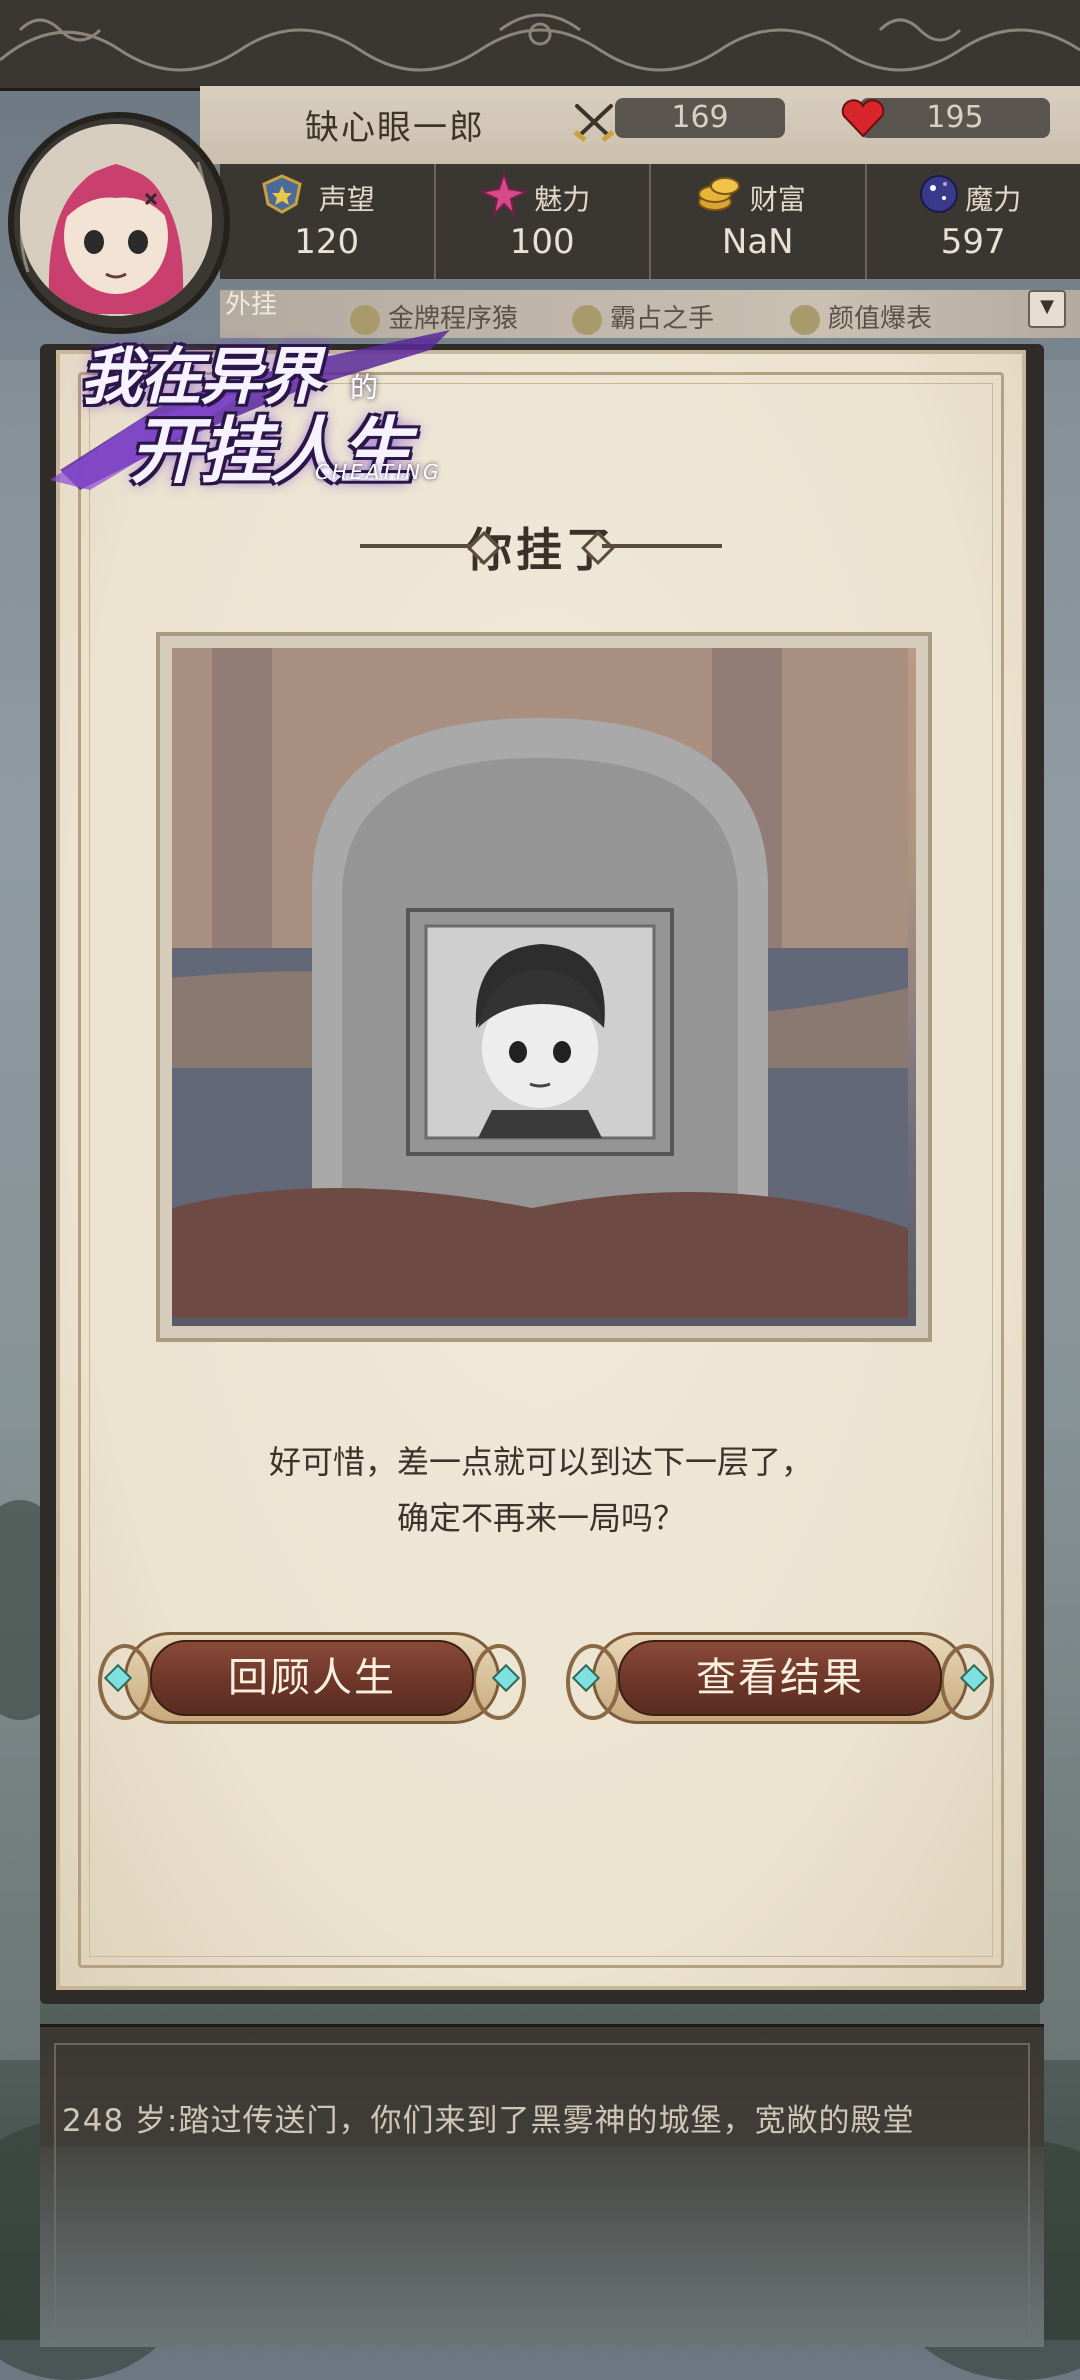 Image resolution: width=1080 pixels, height=2380 pixels. I want to click on stat-reputation: 声望 120, so click(328, 221).